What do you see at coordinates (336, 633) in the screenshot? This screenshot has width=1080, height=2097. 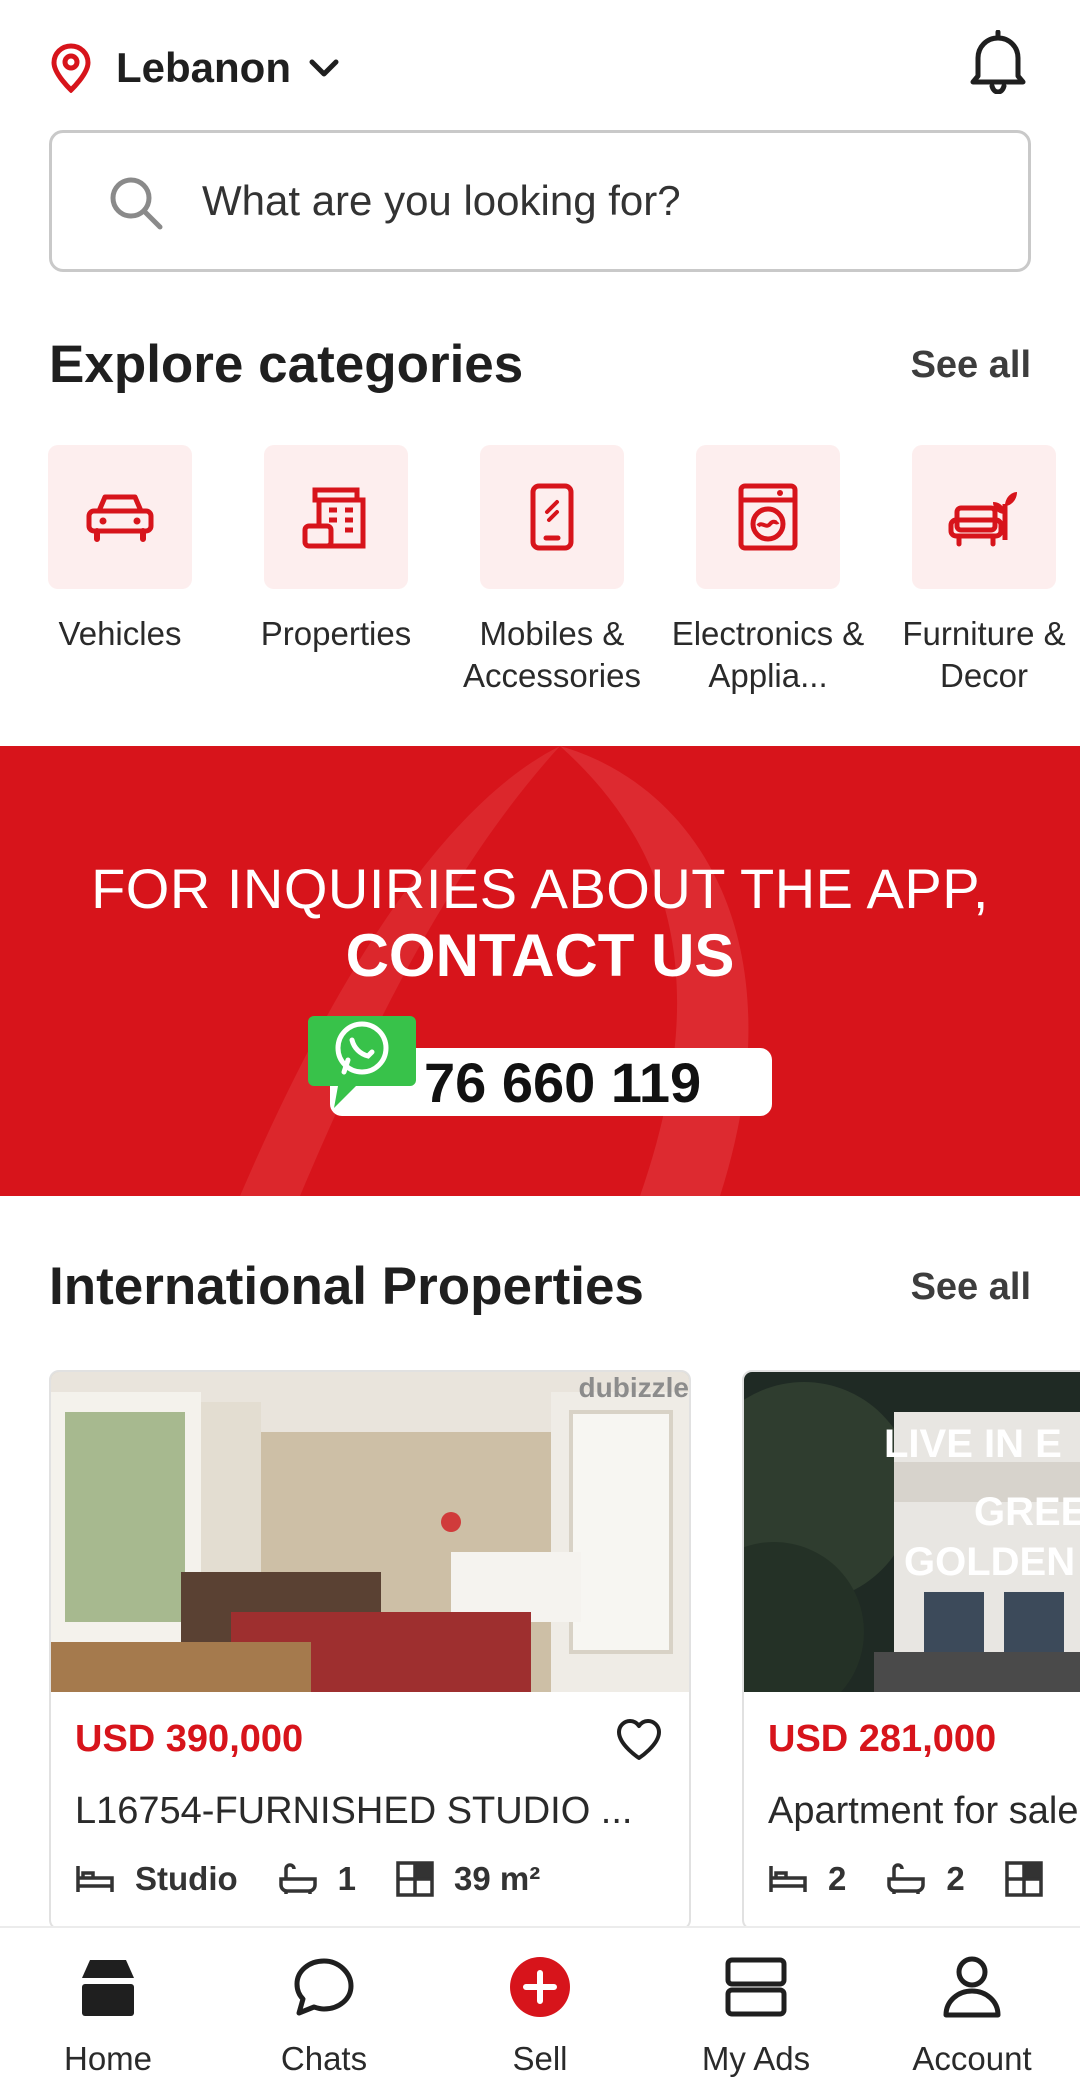 I see `category-label: Properties` at bounding box center [336, 633].